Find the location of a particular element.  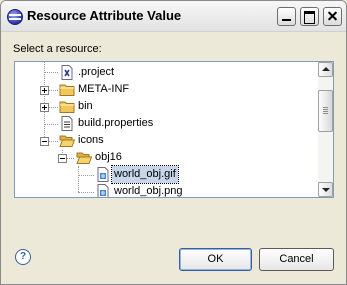

scroll-down-button is located at coordinates (325, 189).